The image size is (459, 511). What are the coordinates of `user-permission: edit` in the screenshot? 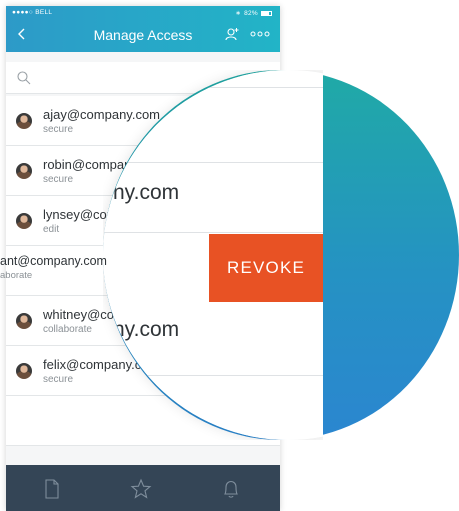 It's located at (51, 229).